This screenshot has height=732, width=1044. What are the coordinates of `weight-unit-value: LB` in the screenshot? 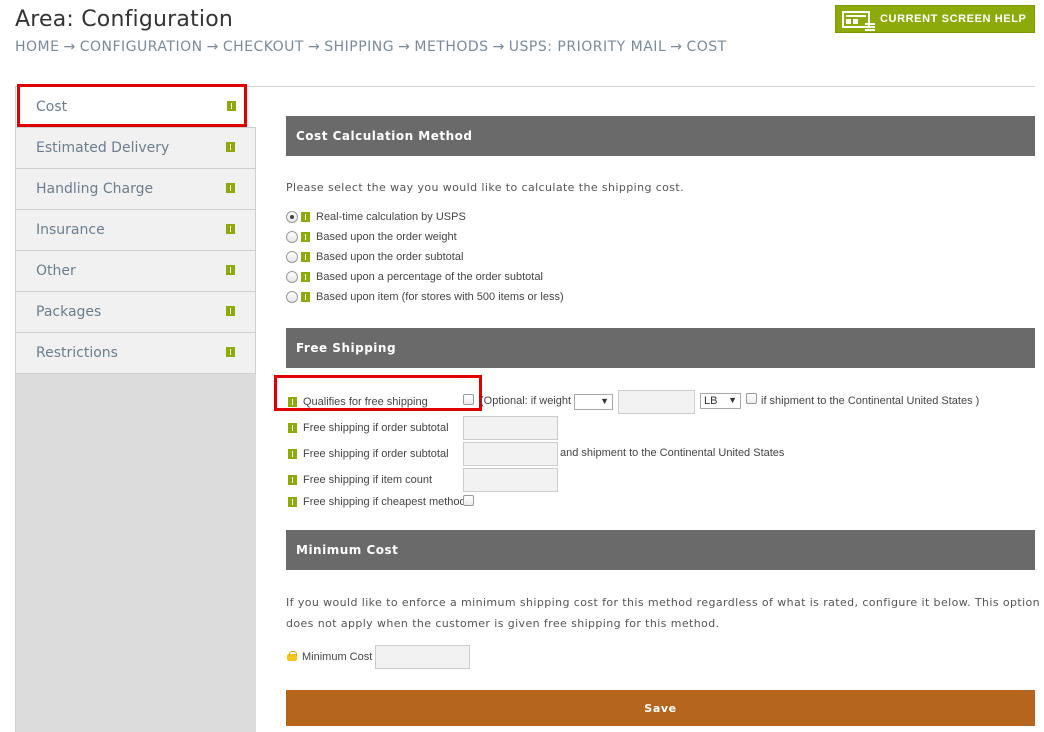 It's located at (711, 401).